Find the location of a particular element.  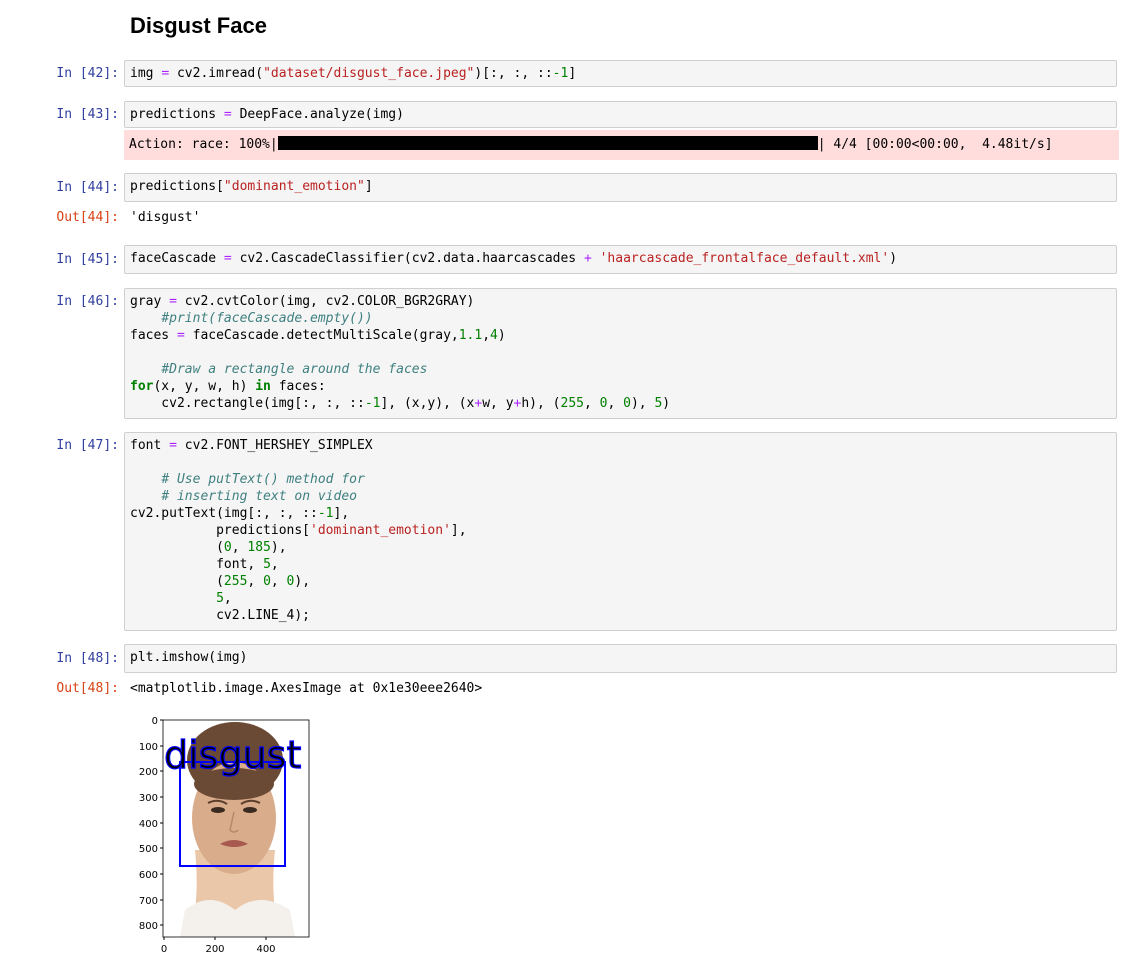

code-input: predictions = DeepFace.analyze(img) is located at coordinates (620, 114).